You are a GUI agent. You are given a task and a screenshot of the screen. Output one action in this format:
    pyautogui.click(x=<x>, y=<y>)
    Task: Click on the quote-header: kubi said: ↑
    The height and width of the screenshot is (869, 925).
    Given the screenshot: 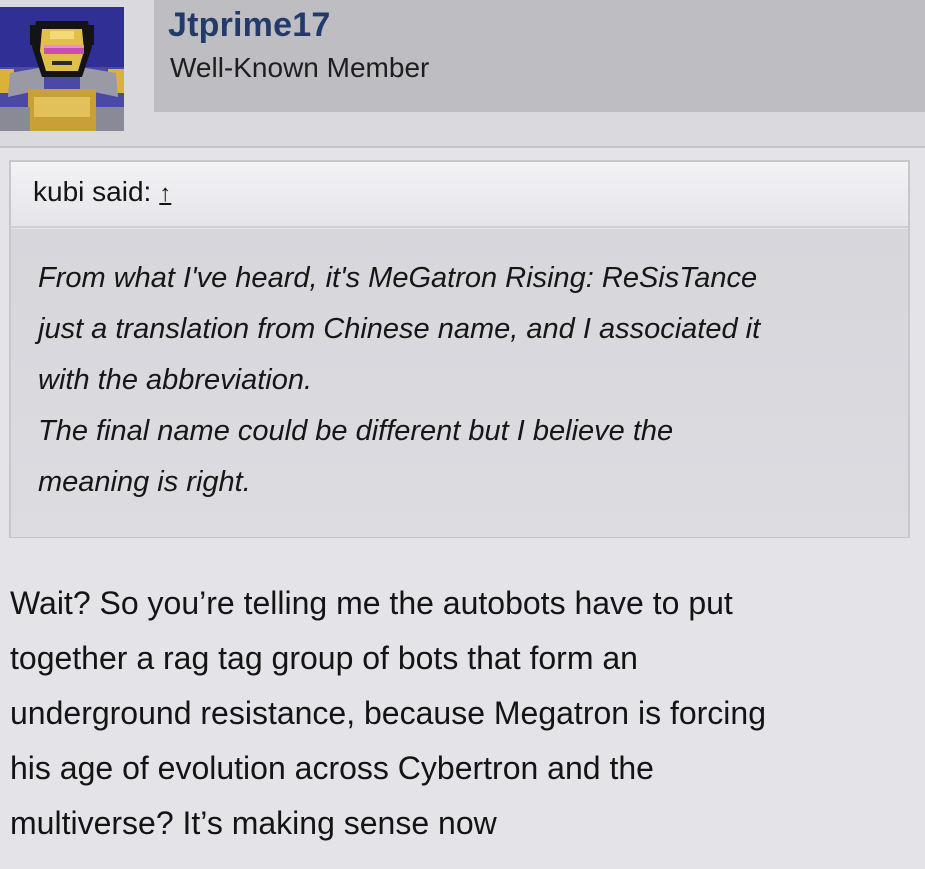 What is the action you would take?
    pyautogui.click(x=459, y=195)
    